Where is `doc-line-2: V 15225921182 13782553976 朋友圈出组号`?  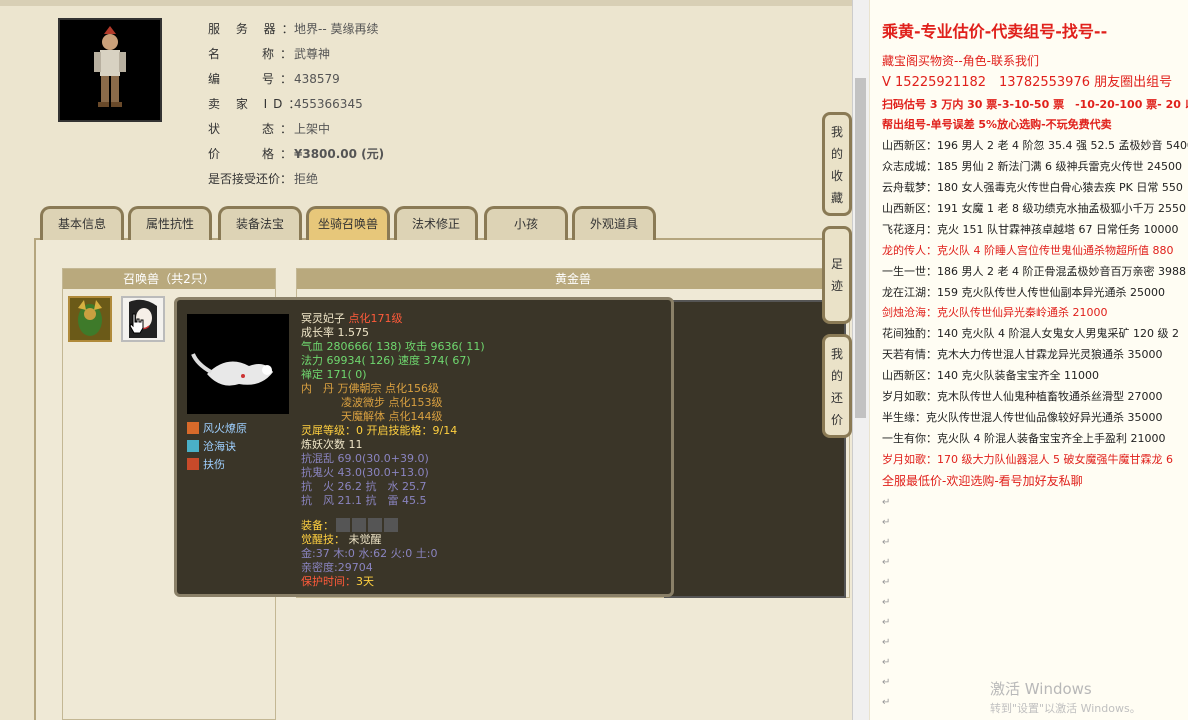 doc-line-2: V 15225921182 13782553976 朋友圈出组号 is located at coordinates (1027, 82).